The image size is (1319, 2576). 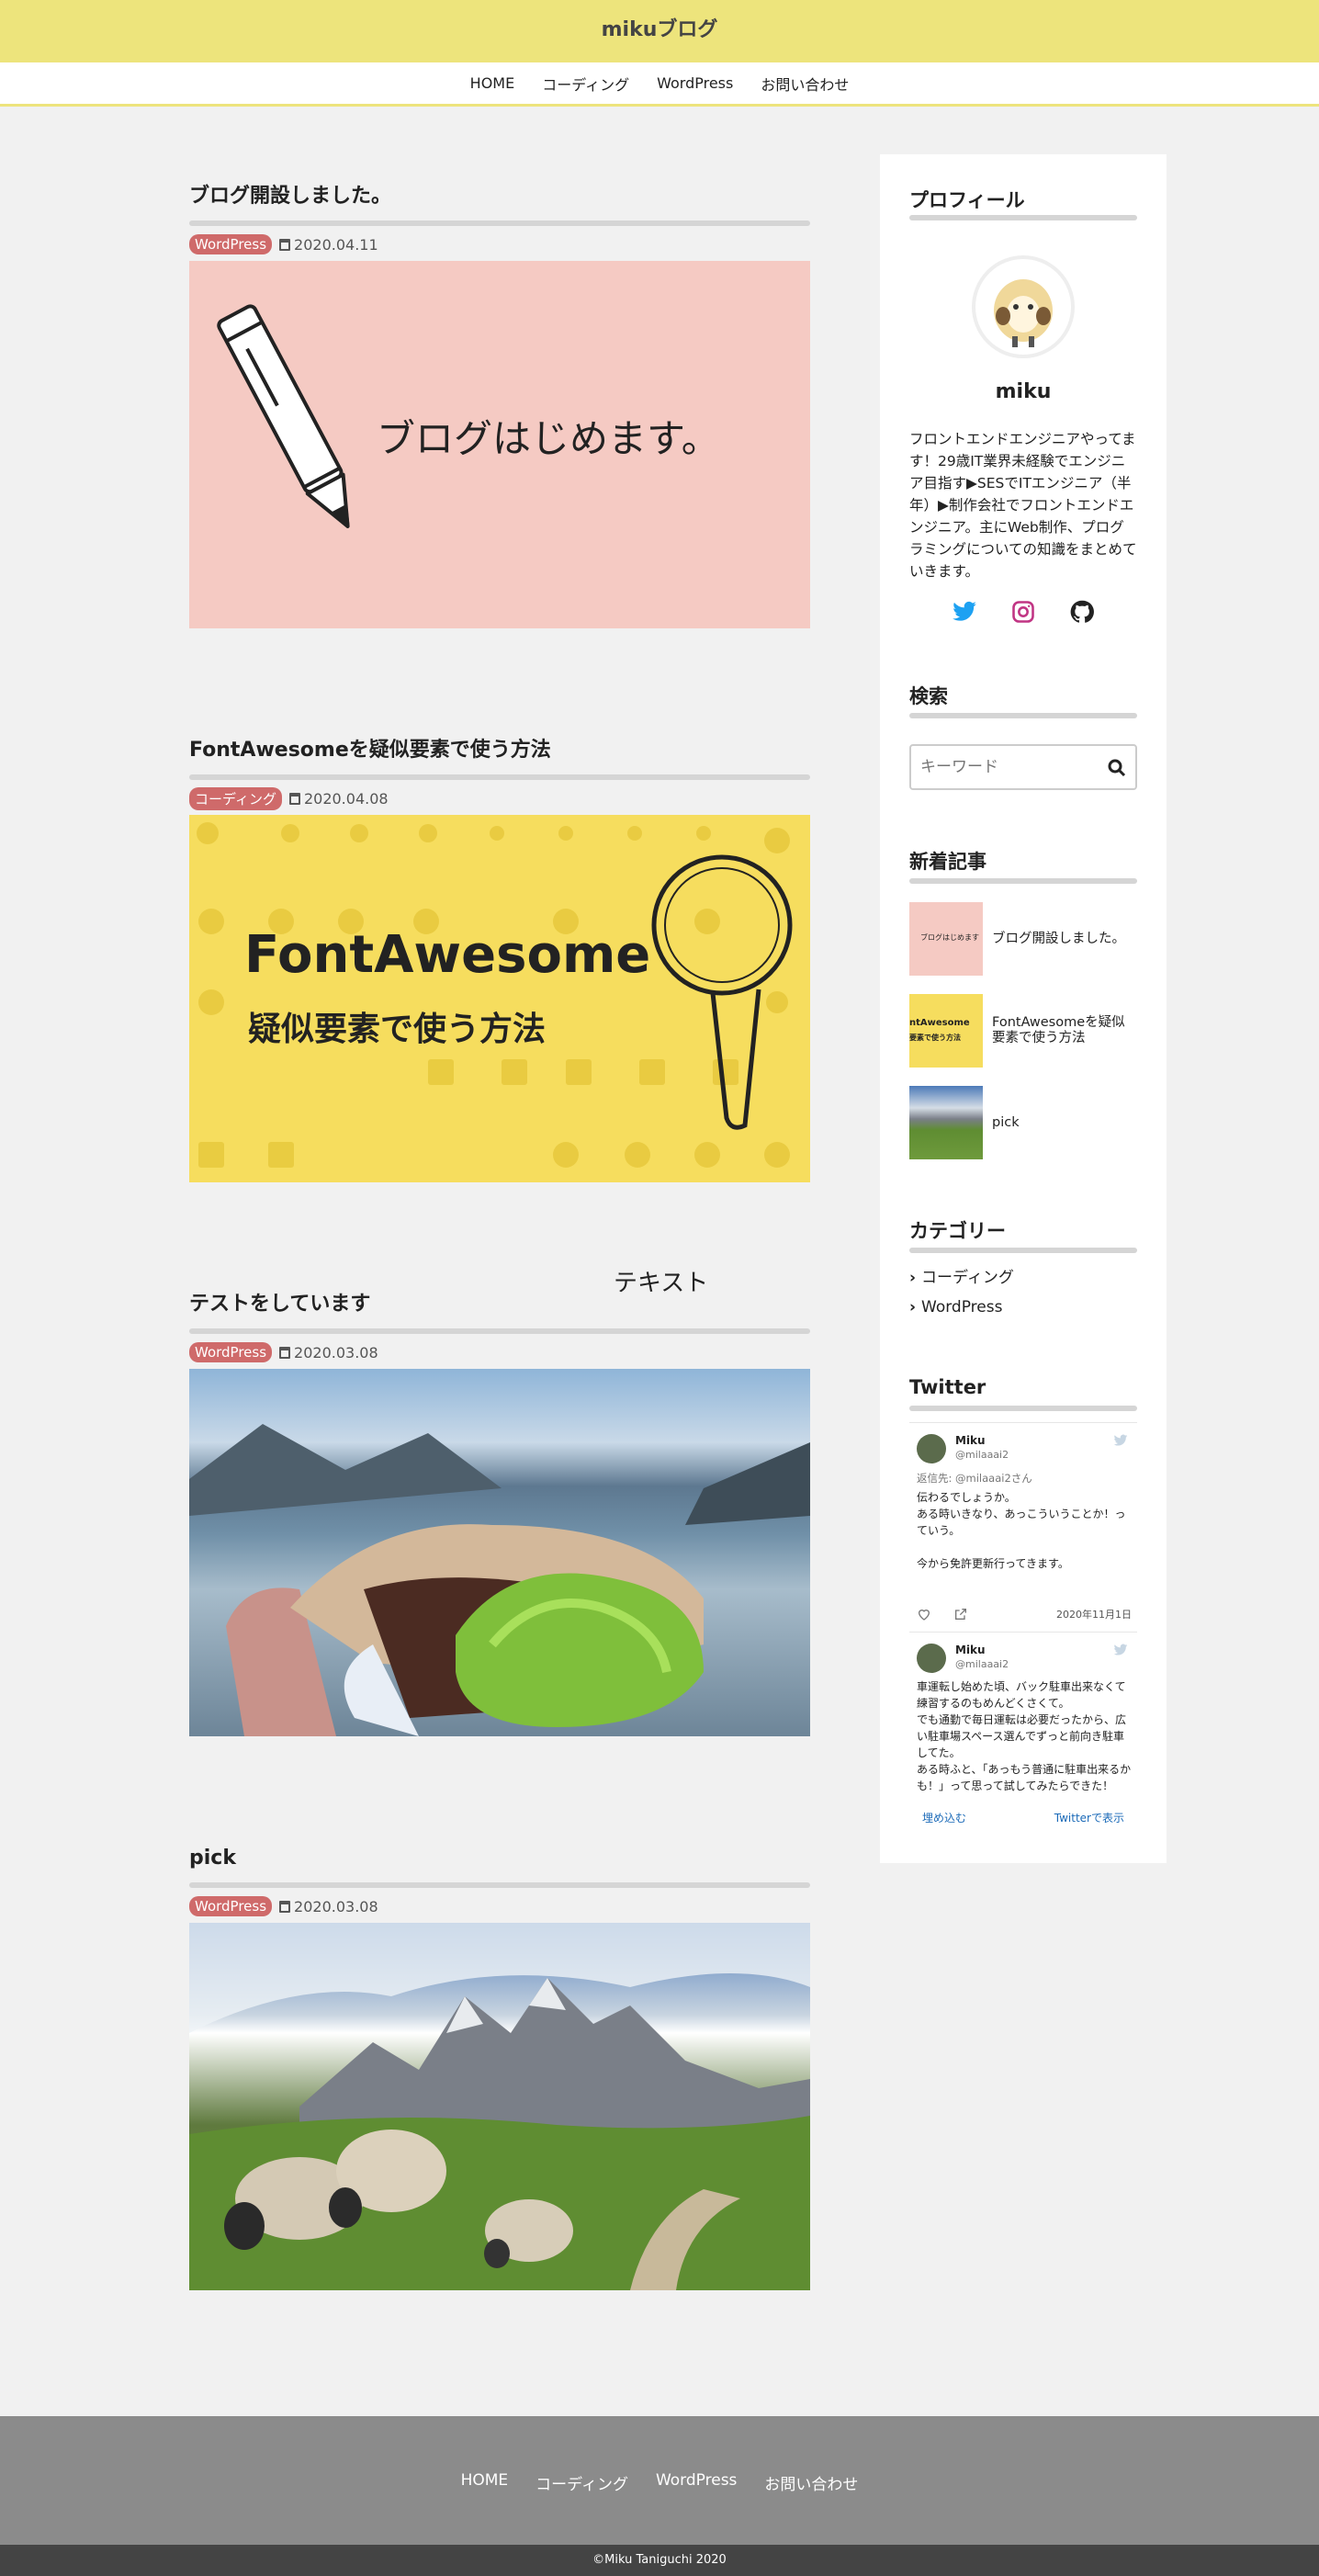 I want to click on site-header: mikuブログ, so click(x=659, y=31).